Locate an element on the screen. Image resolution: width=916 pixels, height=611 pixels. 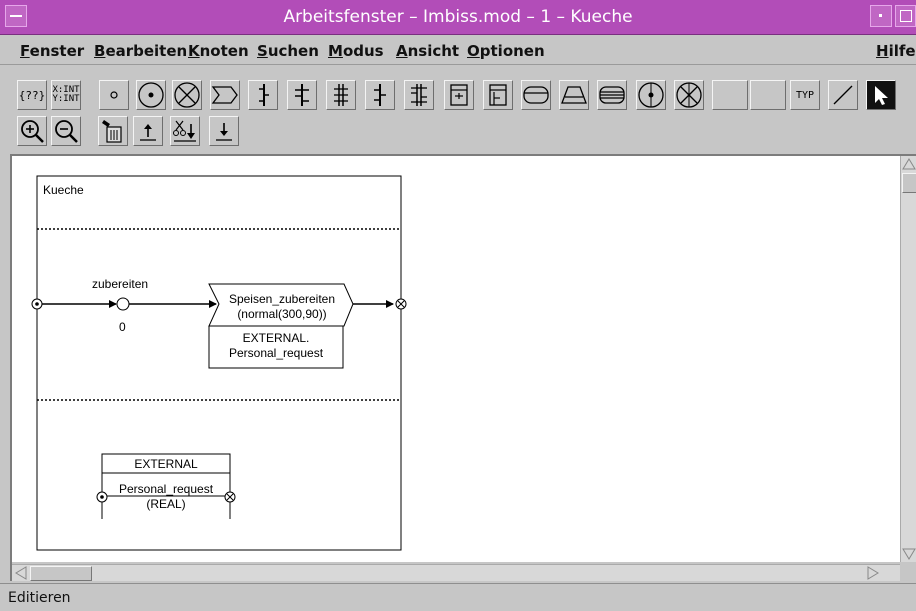
pointer-tool-button is located at coordinates (881, 95).